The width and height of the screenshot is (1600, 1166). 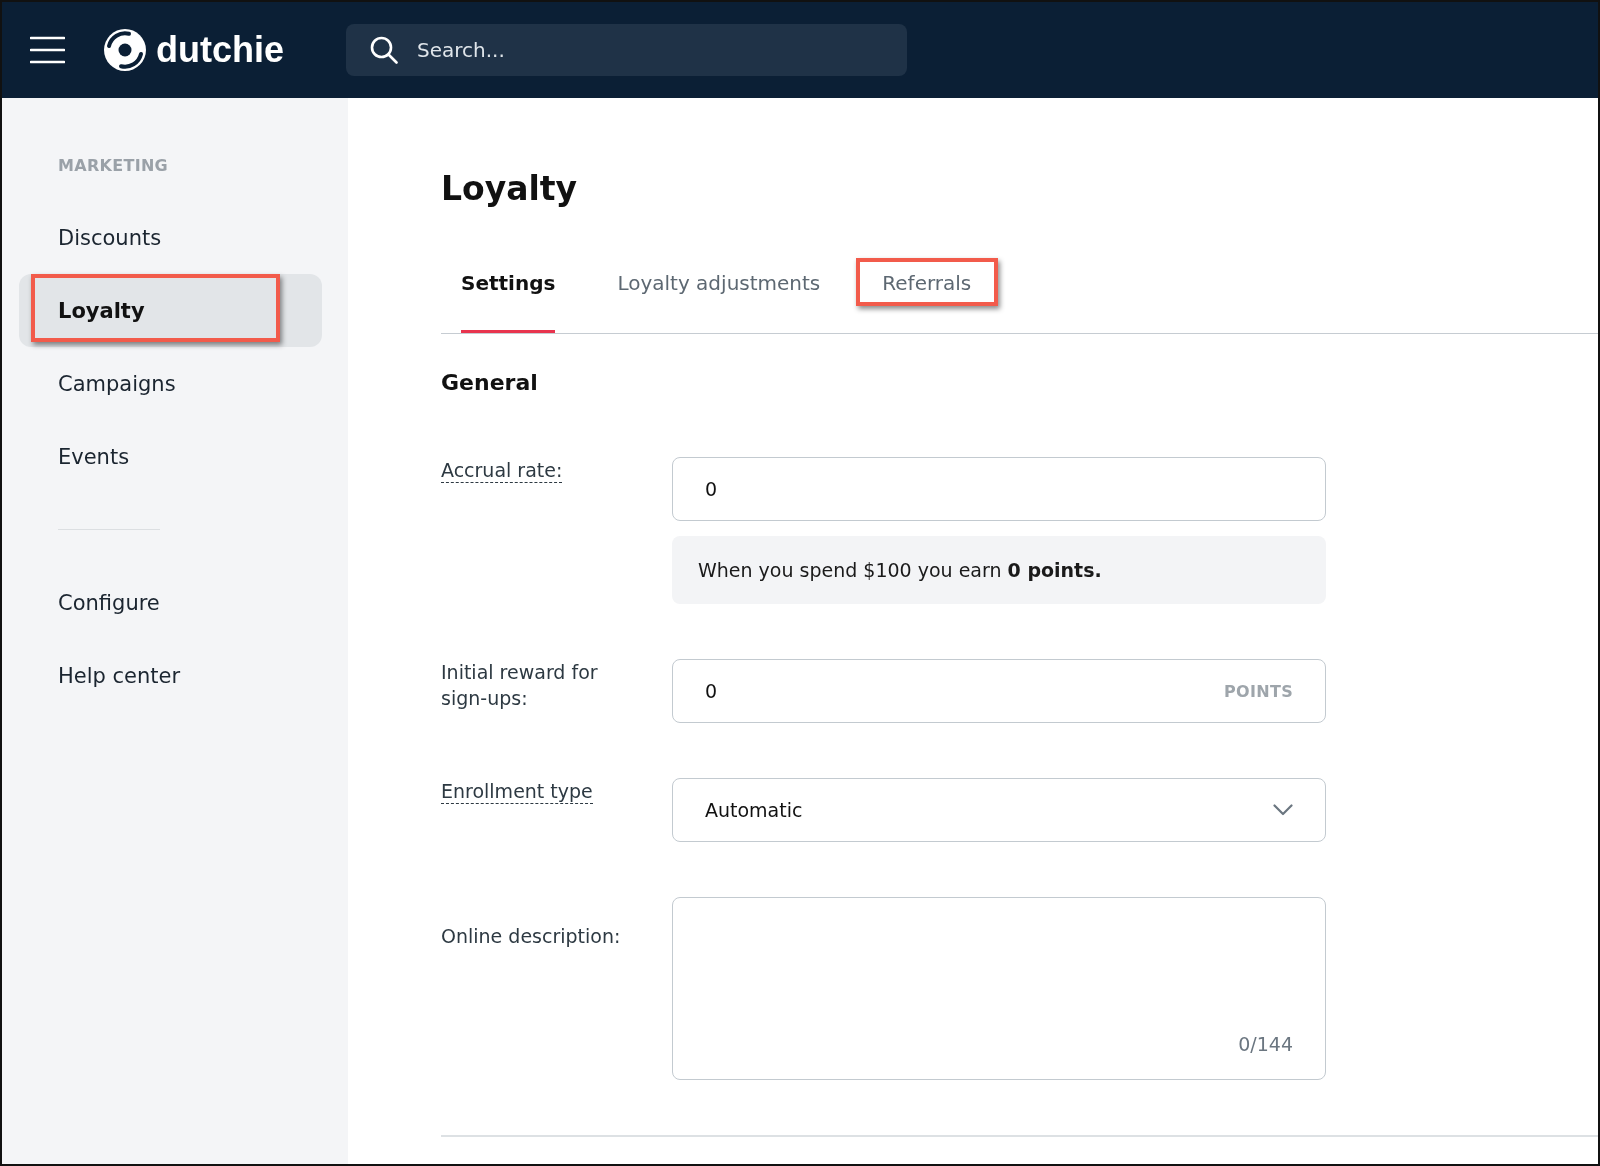 I want to click on tab: Referrals, so click(x=927, y=290).